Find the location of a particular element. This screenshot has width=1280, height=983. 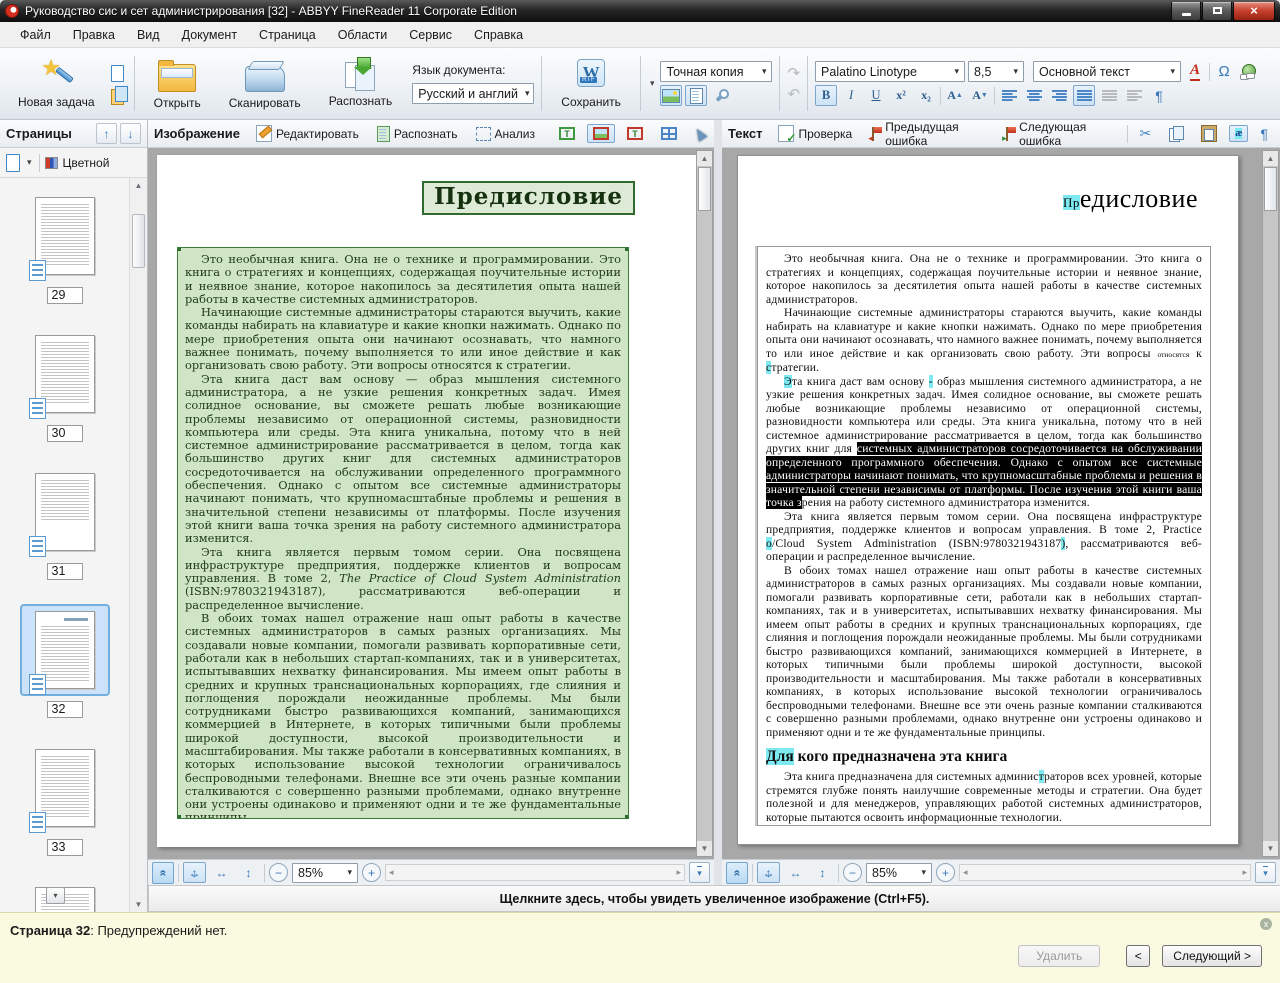

open-button: Открыть is located at coordinates (177, 84).